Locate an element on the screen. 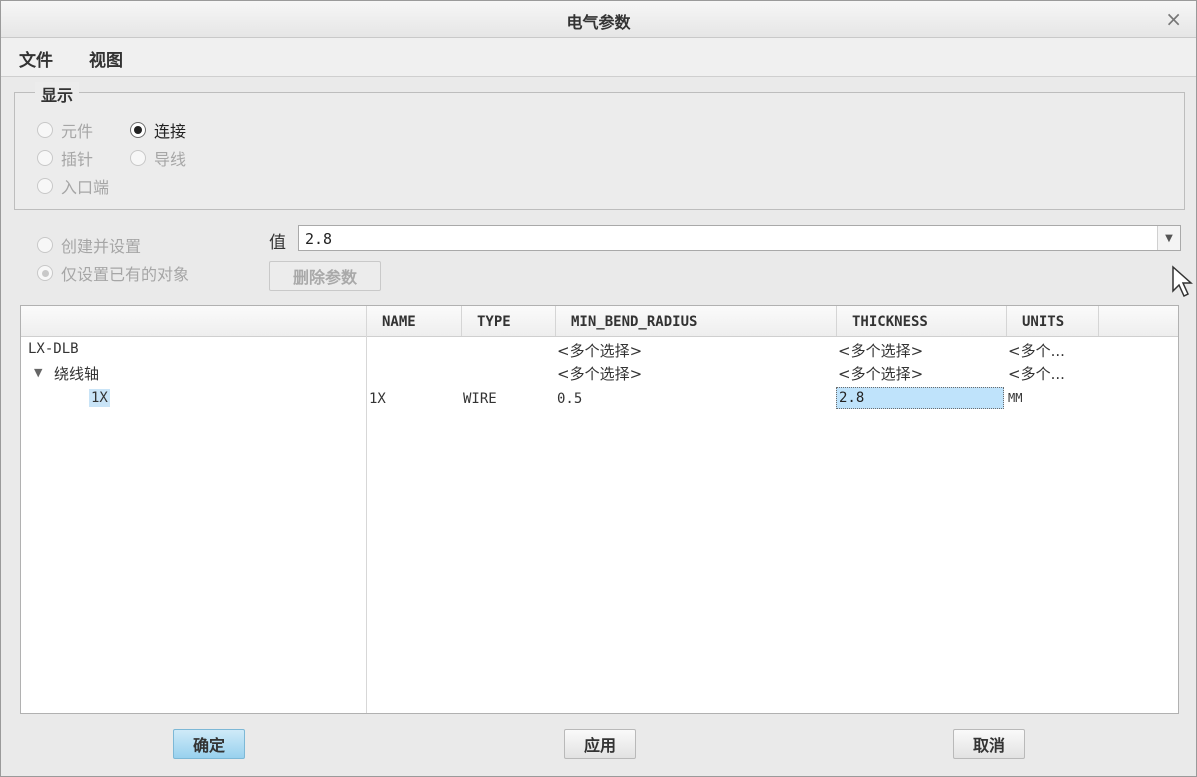  menu-bar: 文件 视图 is located at coordinates (598, 57).